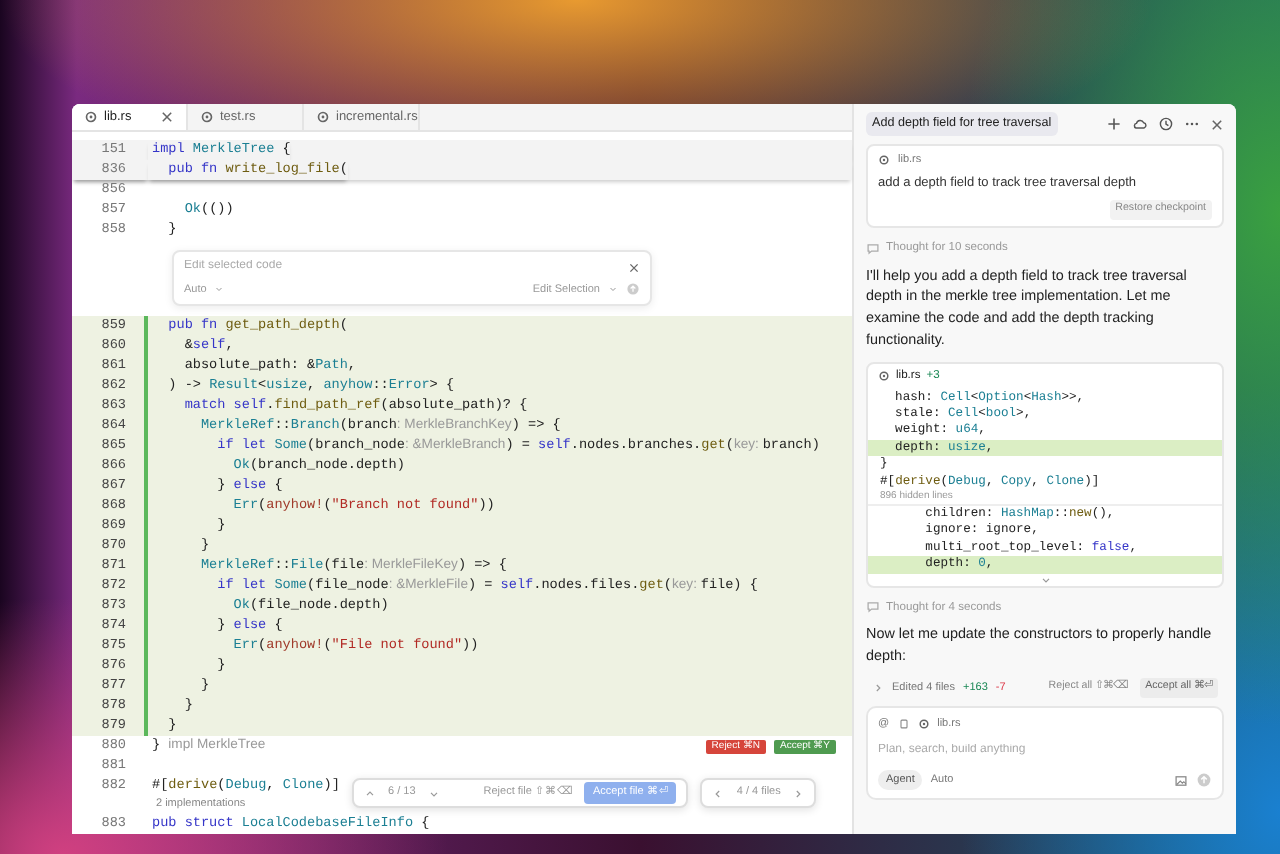  What do you see at coordinates (370, 793) in the screenshot?
I see `chevron-up-icon` at bounding box center [370, 793].